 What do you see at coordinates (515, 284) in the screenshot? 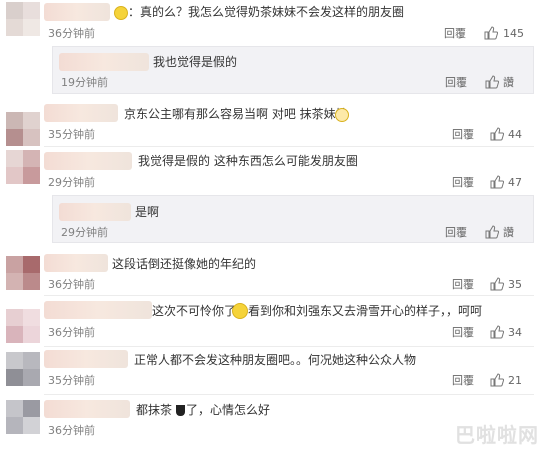
I see `like-count: 35` at bounding box center [515, 284].